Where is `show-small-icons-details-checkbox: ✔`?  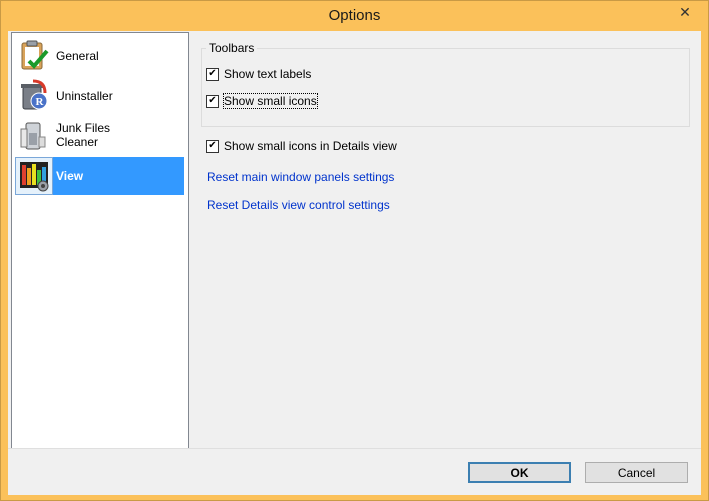
show-small-icons-details-checkbox: ✔ is located at coordinates (212, 146).